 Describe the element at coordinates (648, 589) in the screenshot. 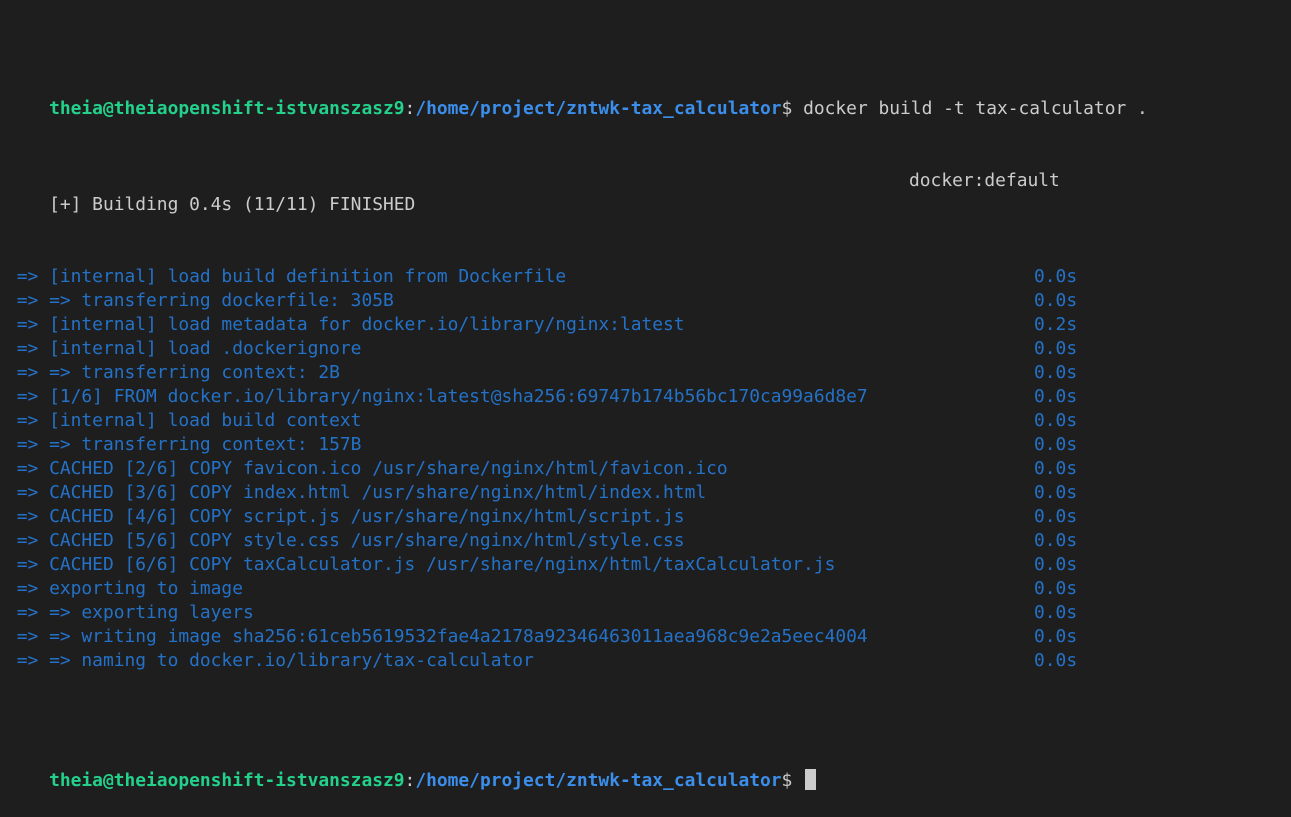

I see `build-step-line: => exporting to image 0.0s` at that location.